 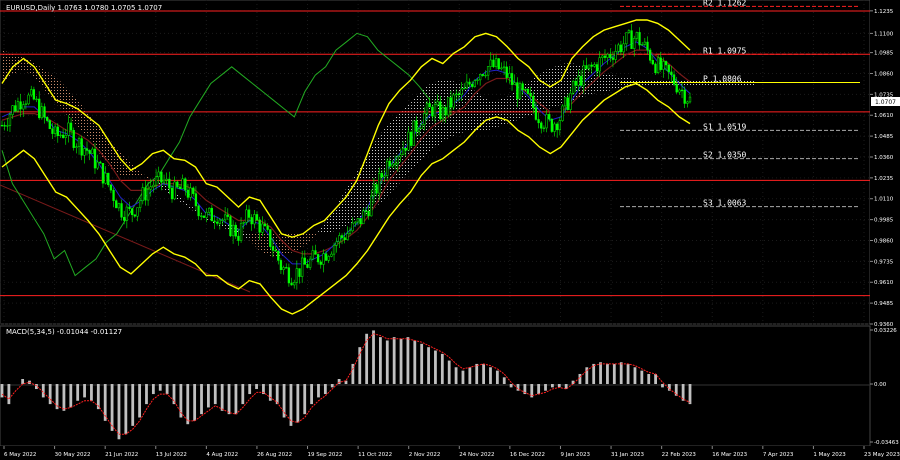 I want to click on time-tick-label: 23 May 2023, so click(x=882, y=455).